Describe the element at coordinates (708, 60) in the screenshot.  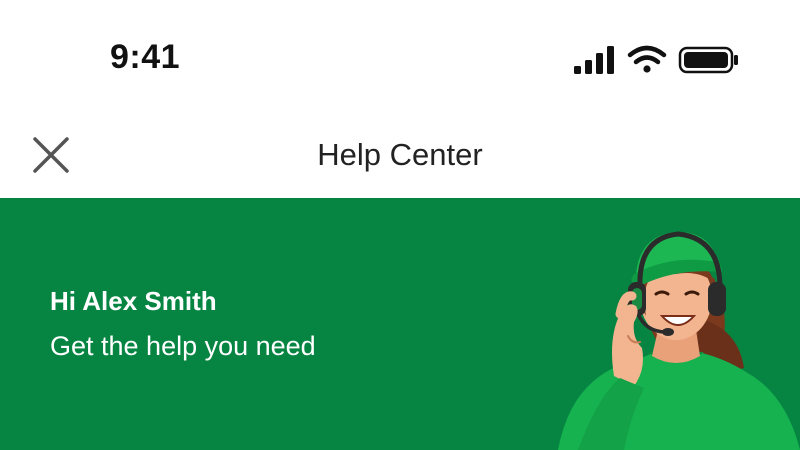
I see `battery-icon` at that location.